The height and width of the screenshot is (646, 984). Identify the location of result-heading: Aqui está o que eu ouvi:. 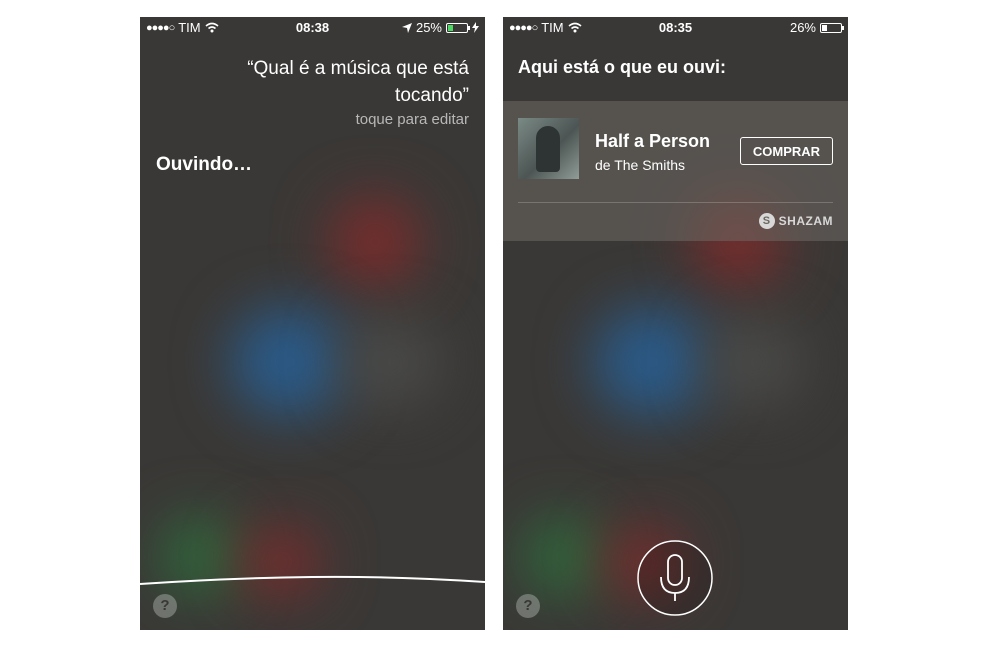
(622, 67).